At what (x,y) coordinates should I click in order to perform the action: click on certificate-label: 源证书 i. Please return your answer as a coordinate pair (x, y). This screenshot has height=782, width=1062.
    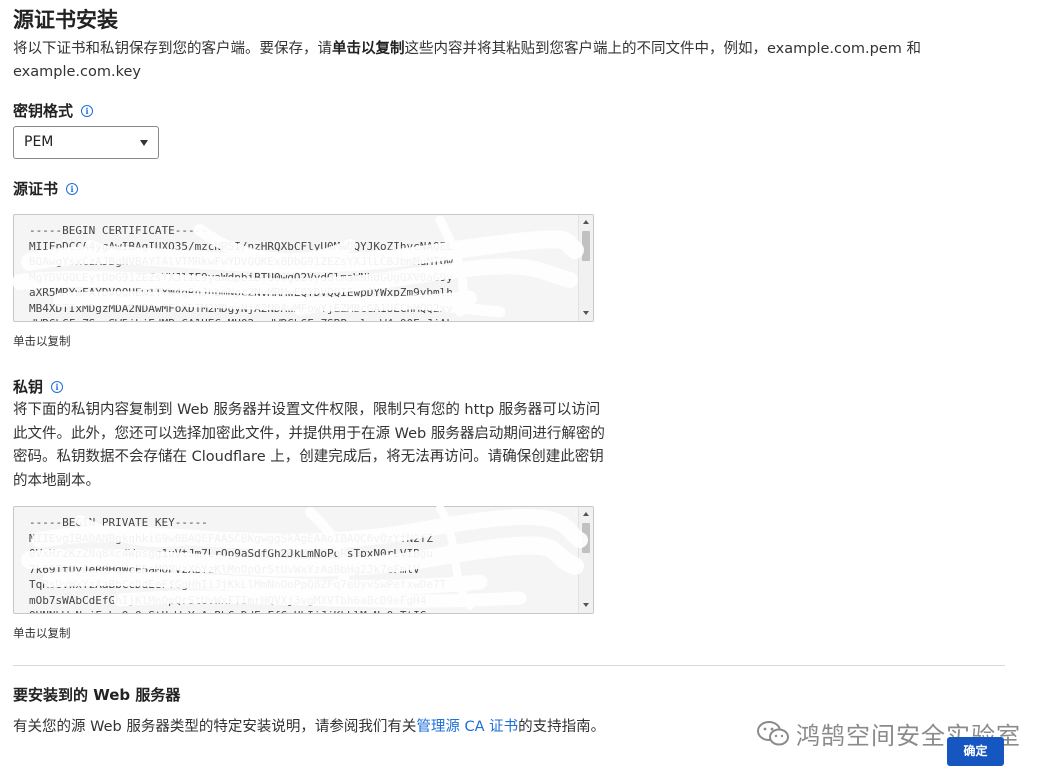
    Looking at the image, I should click on (46, 188).